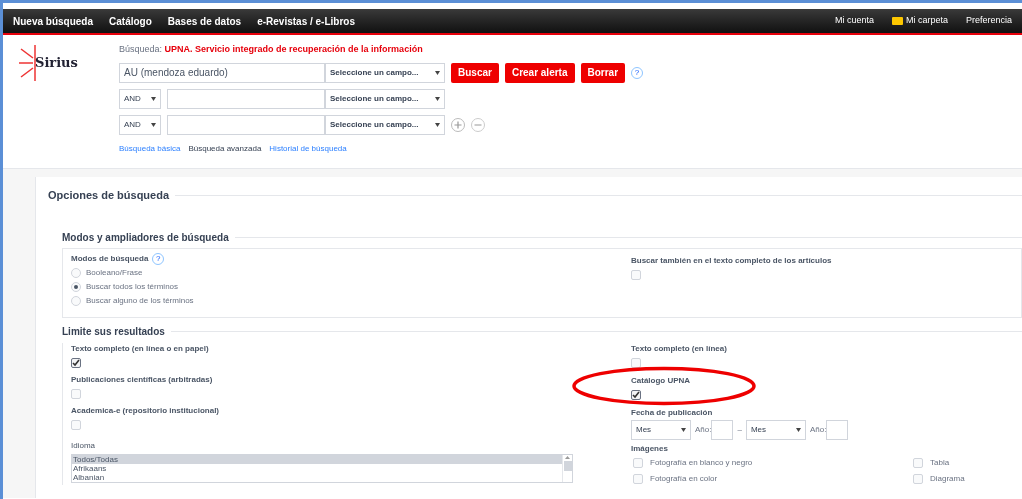 This screenshot has height=499, width=1022. Describe the element at coordinates (317, 468) in the screenshot. I see `list-option: Afrikaans` at that location.